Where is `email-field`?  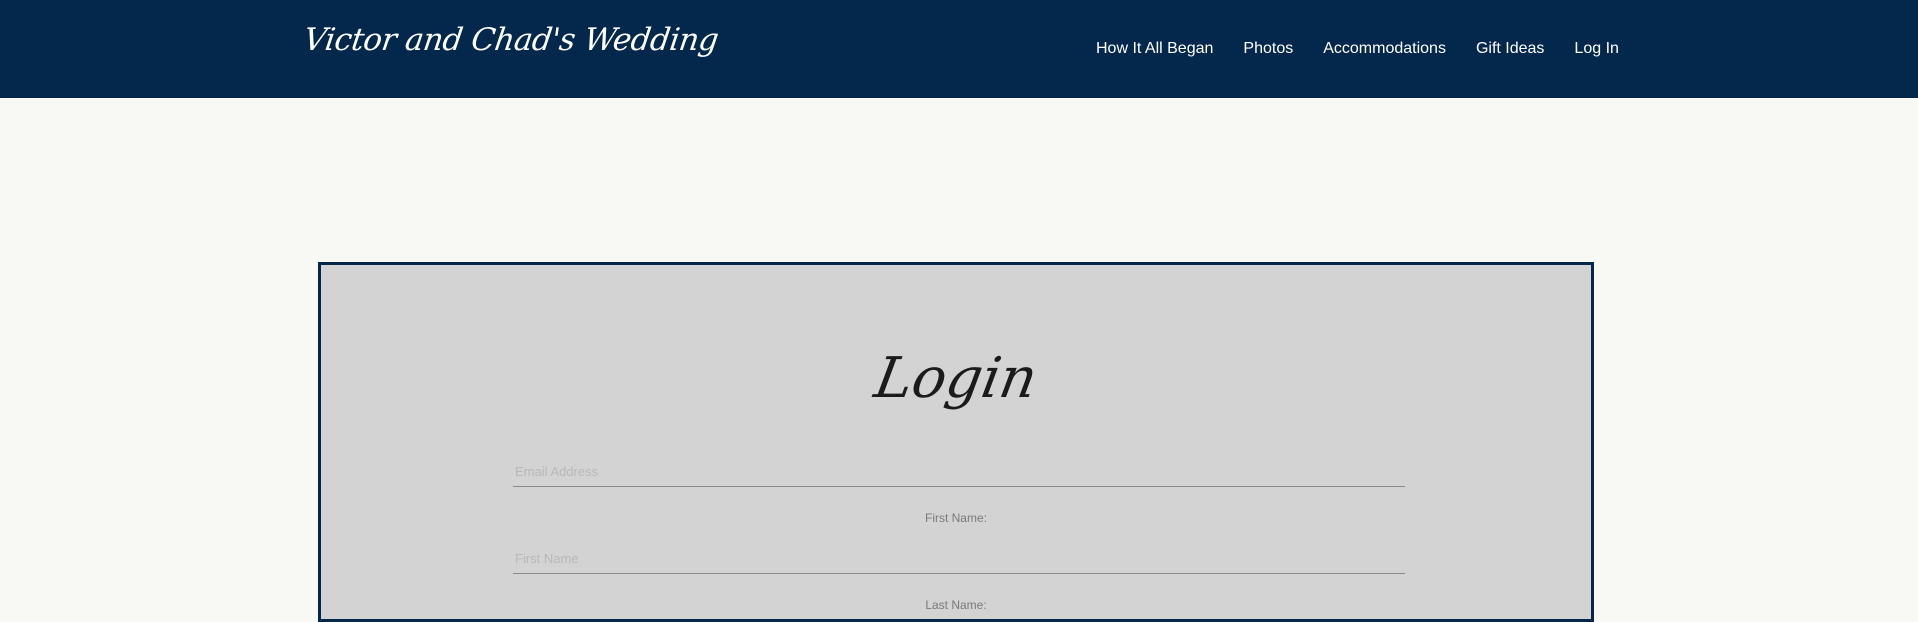 email-field is located at coordinates (959, 472).